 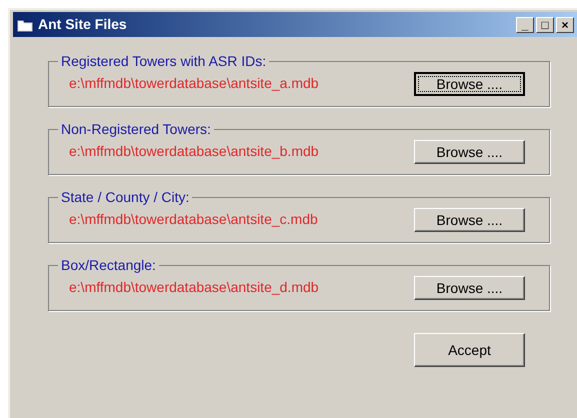 What do you see at coordinates (194, 83) in the screenshot?
I see `file-path: e:\mffmdb\towerdatabase\antsite_a.mdb` at bounding box center [194, 83].